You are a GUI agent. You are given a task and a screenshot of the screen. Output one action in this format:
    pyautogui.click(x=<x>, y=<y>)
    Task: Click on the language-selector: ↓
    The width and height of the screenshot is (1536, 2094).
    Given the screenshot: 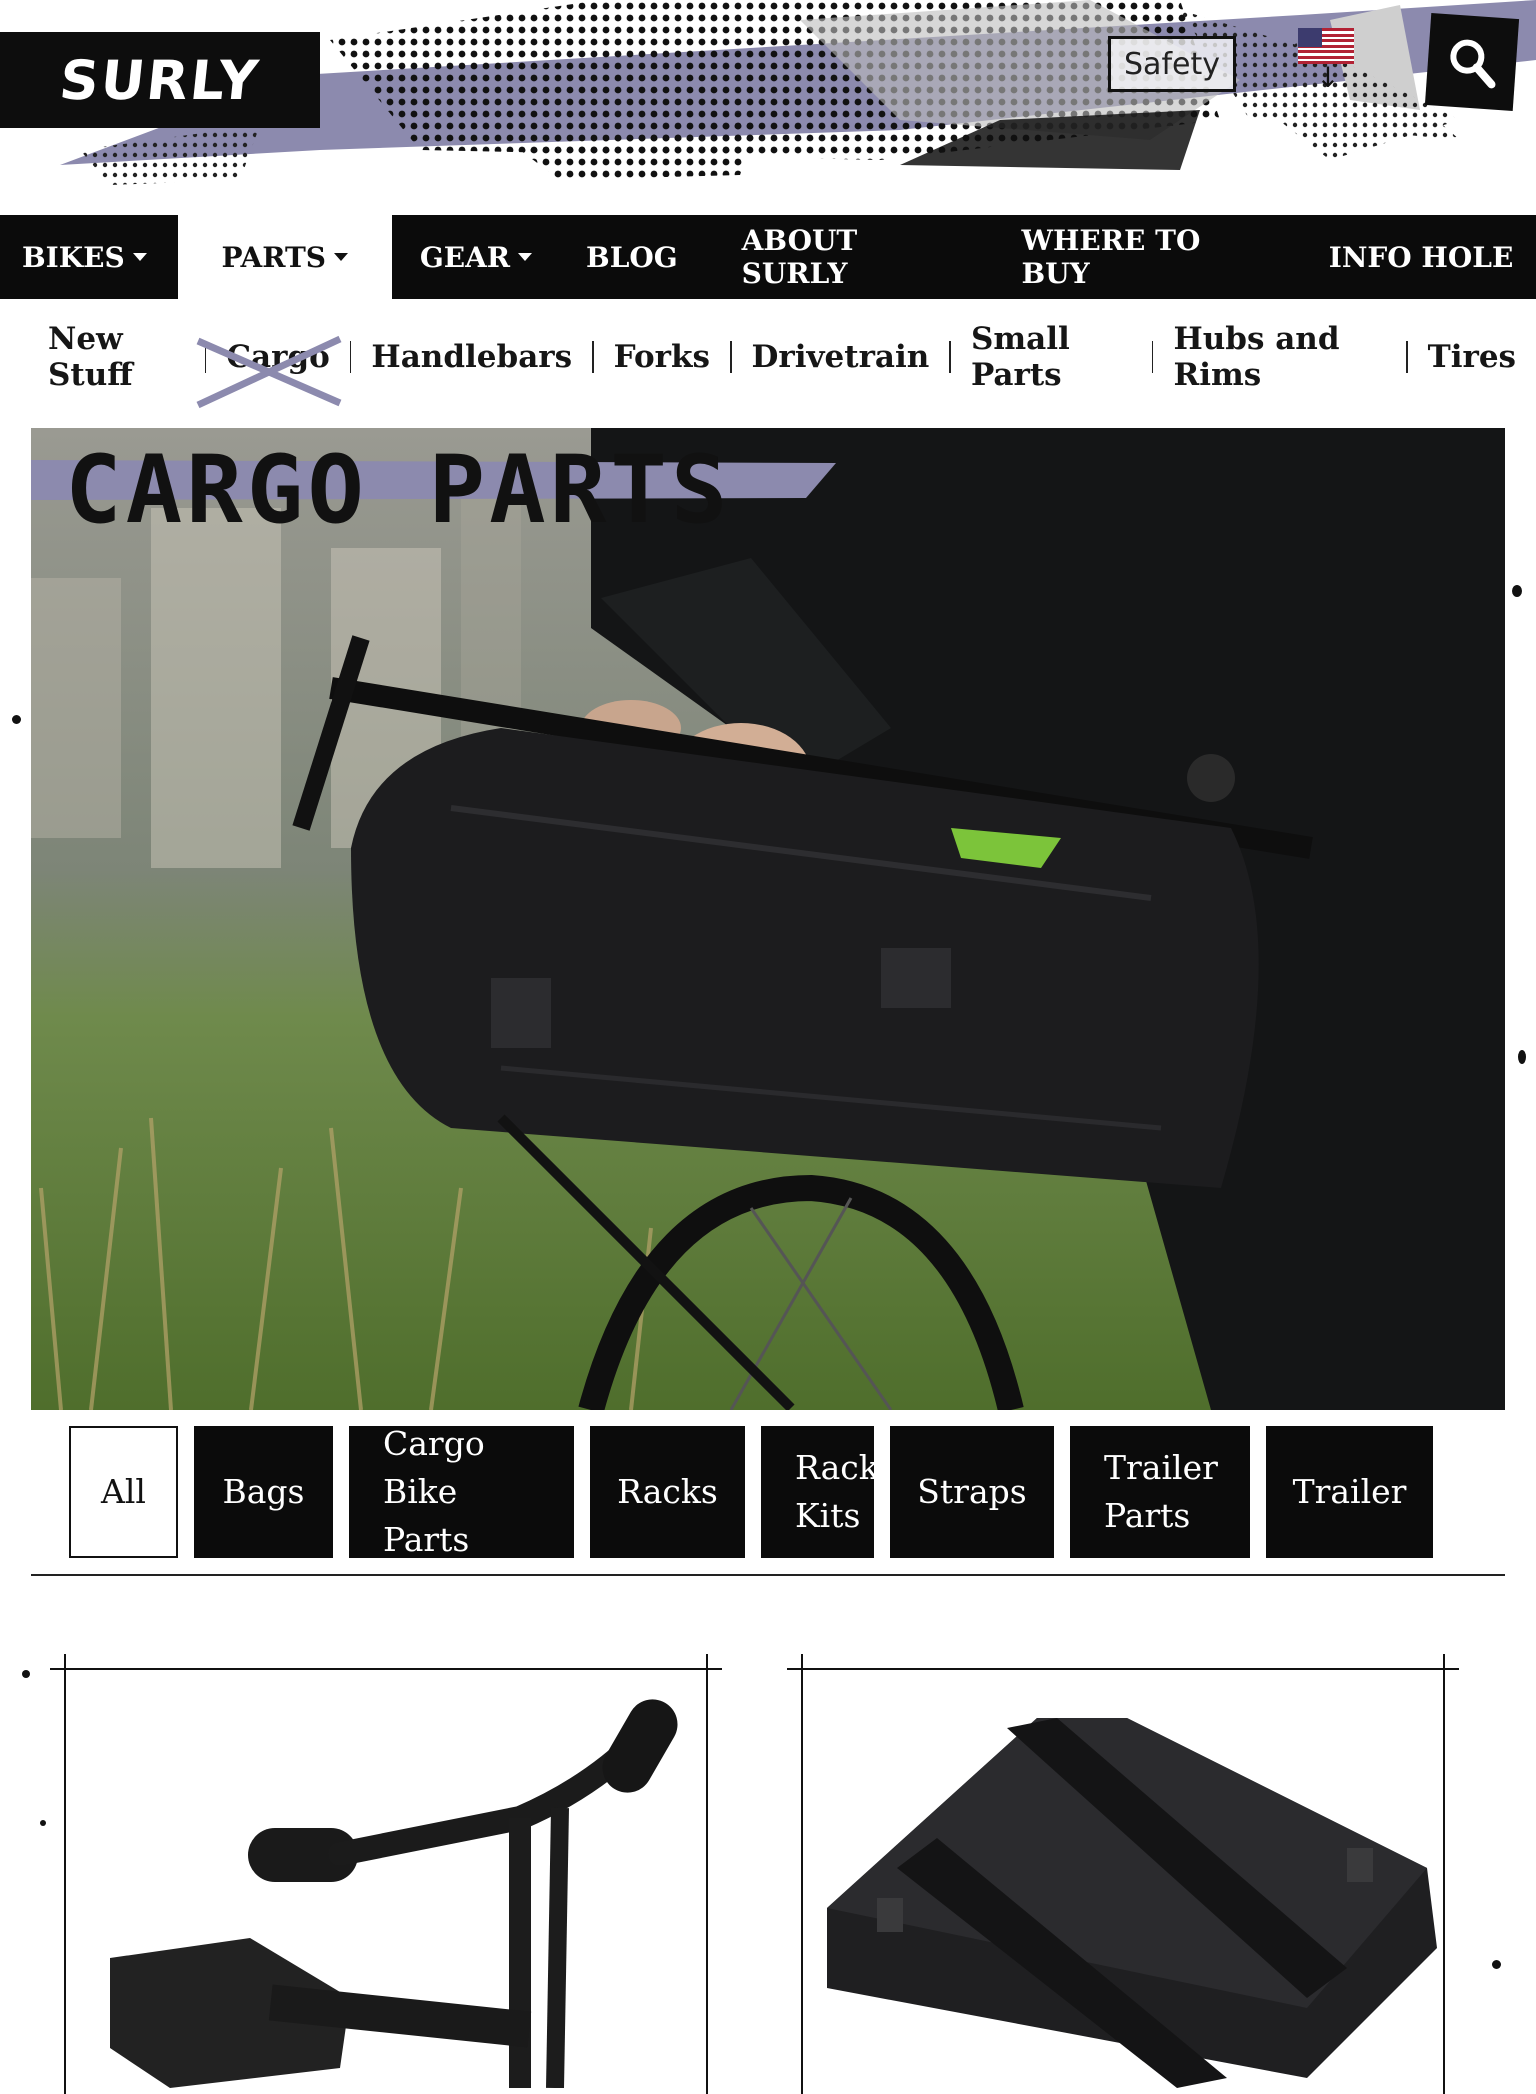 What is the action you would take?
    pyautogui.click(x=1328, y=64)
    